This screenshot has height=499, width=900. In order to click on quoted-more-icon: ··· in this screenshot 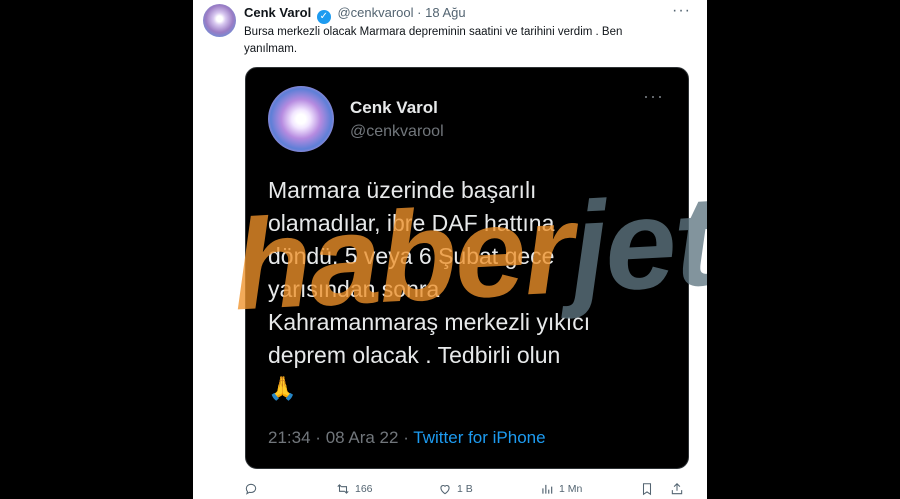, I will do `click(653, 96)`.